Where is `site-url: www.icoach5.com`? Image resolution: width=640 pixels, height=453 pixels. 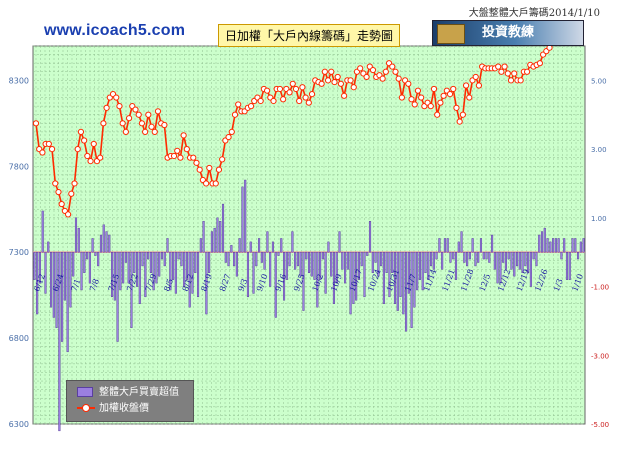
site-url: www.icoach5.com is located at coordinates (114, 31).